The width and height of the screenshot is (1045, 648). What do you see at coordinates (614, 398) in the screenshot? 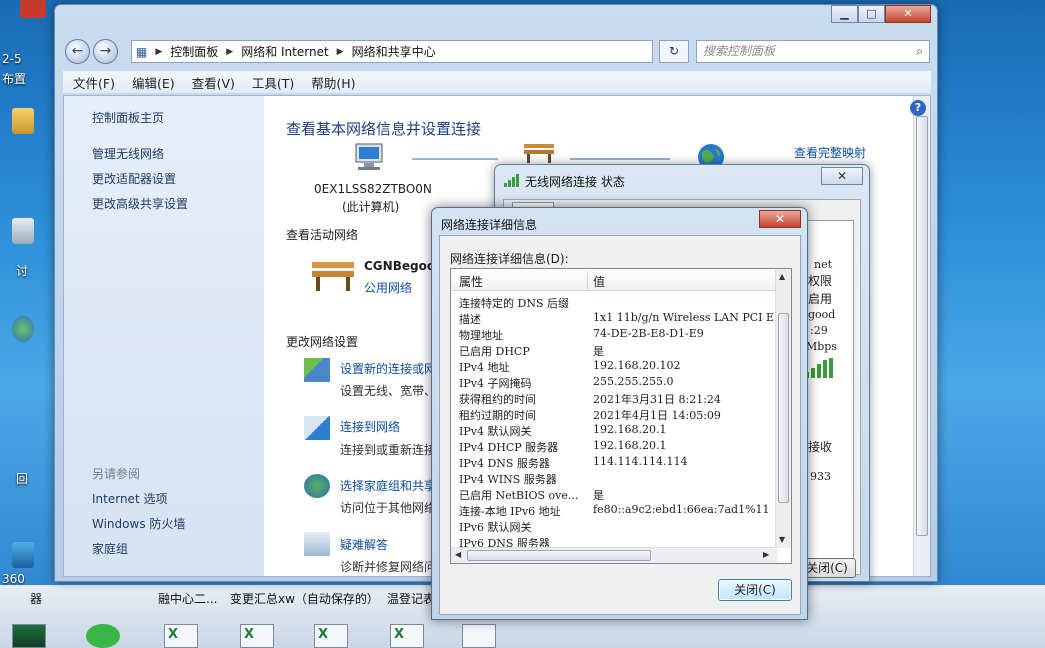
I see `table-row: 获得租约的时间 2021年3月31日 8:21:24` at bounding box center [614, 398].